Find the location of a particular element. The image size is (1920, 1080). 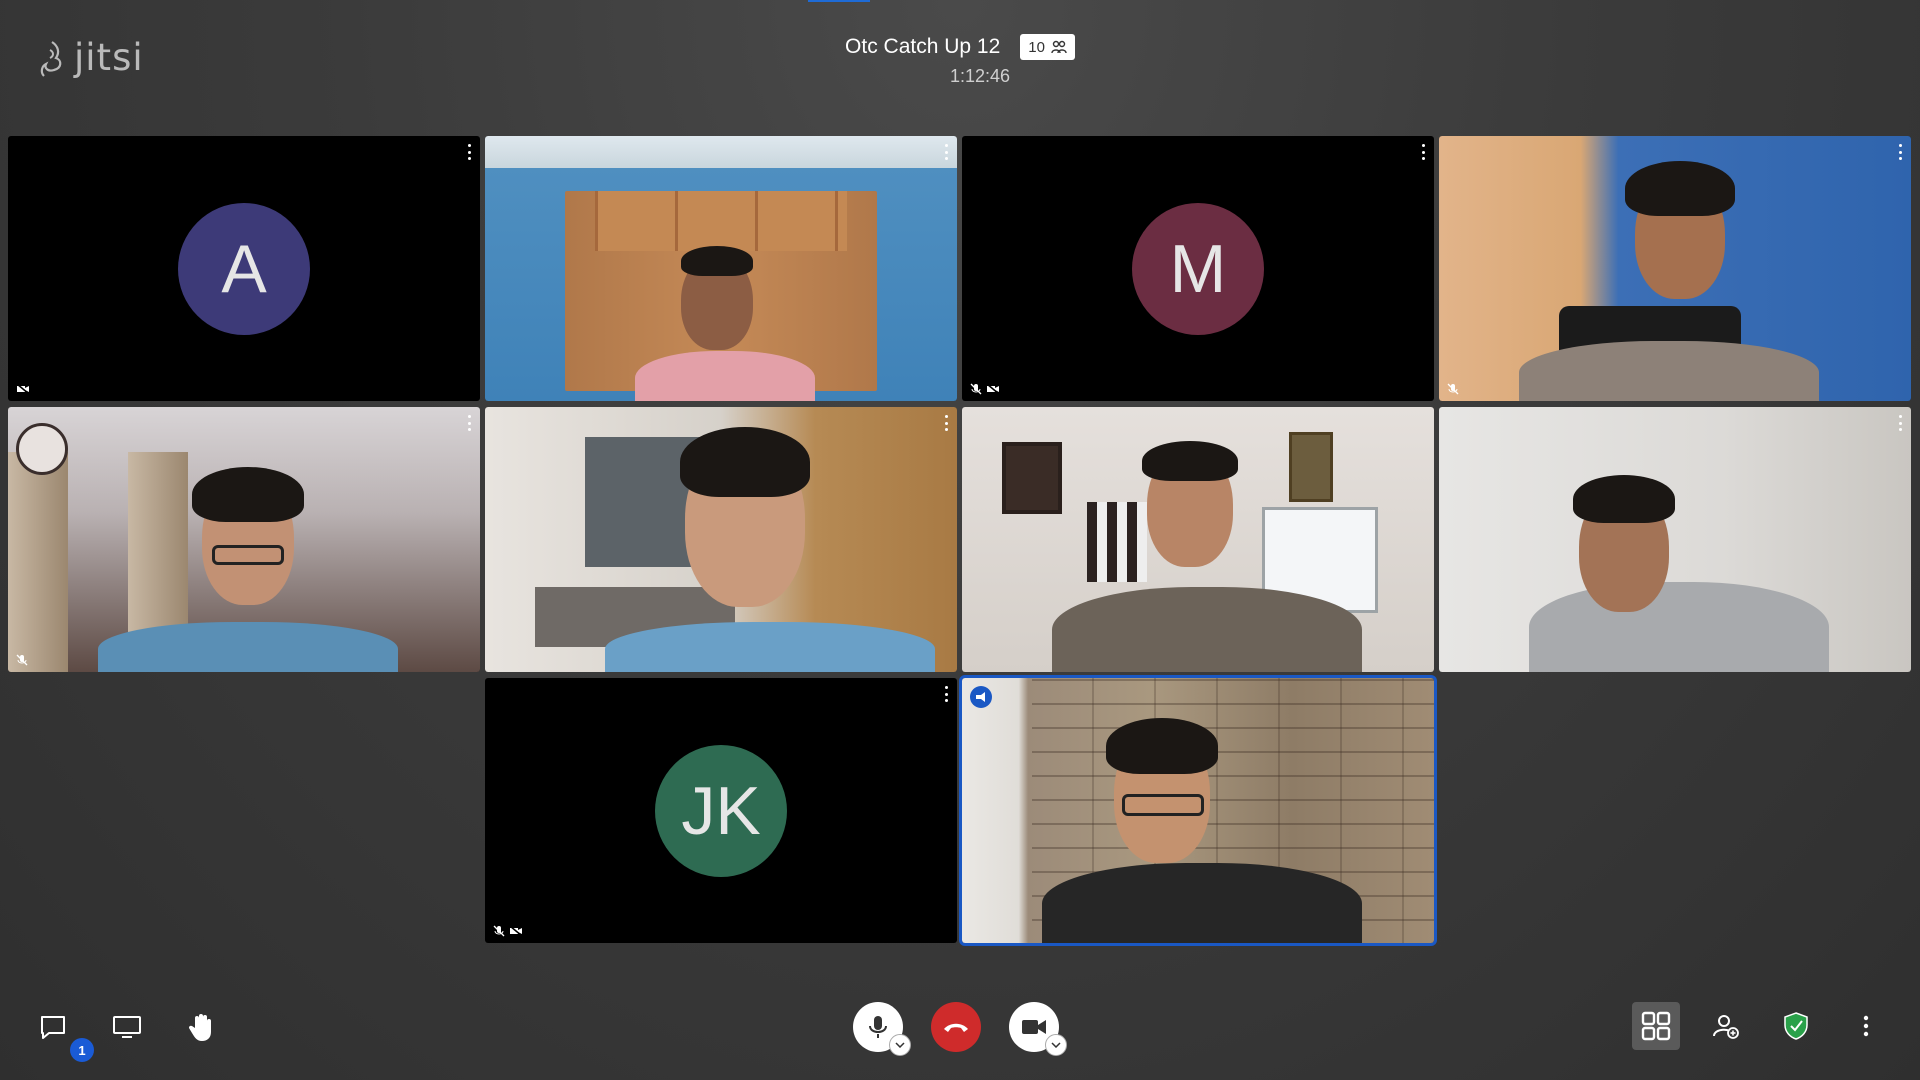

participants-icon is located at coordinates (1059, 47).